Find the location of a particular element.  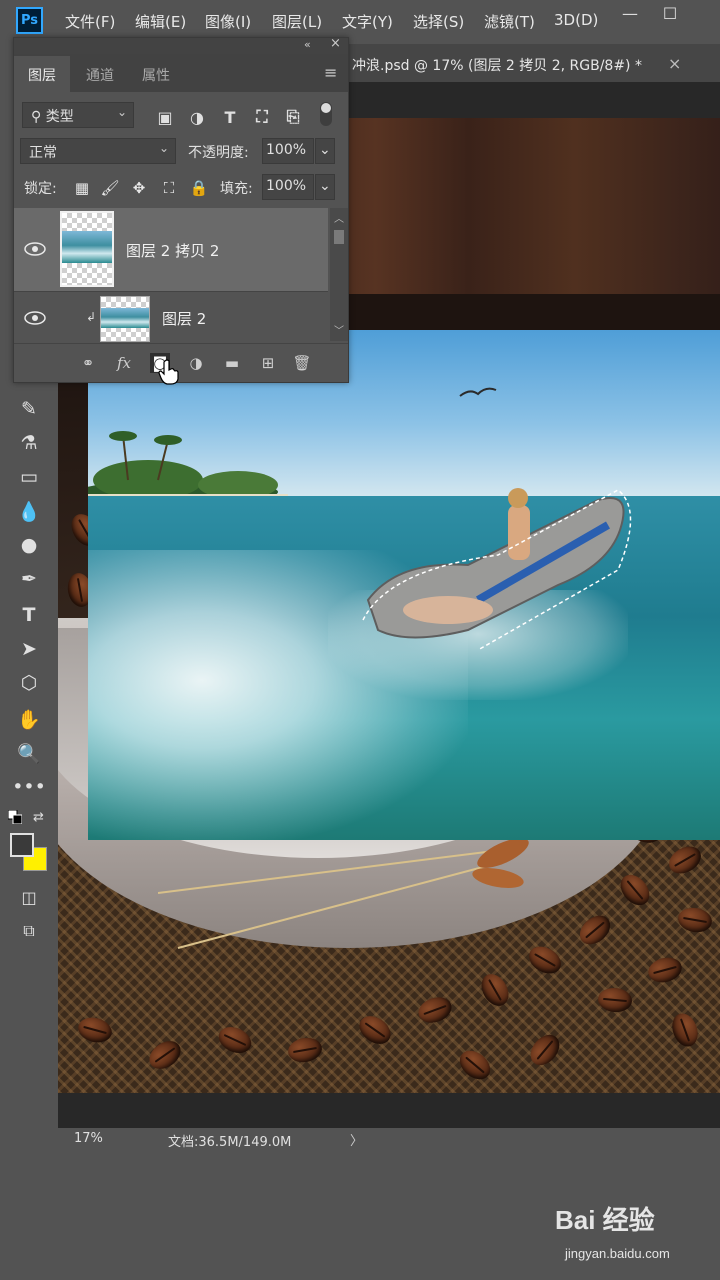

baidu-watermark: Bai 经验 jingyan.baidu.com is located at coordinates (630, 1235).